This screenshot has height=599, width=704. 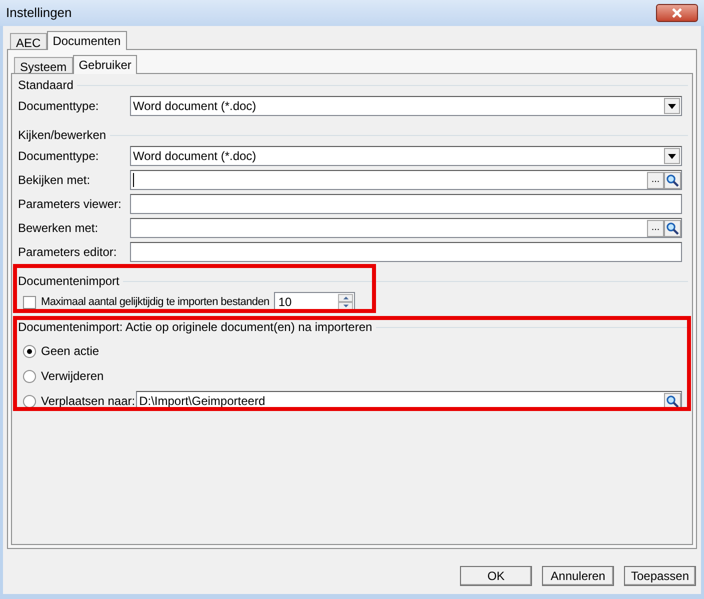 What do you see at coordinates (86, 40) in the screenshot?
I see `tab: Documenten` at bounding box center [86, 40].